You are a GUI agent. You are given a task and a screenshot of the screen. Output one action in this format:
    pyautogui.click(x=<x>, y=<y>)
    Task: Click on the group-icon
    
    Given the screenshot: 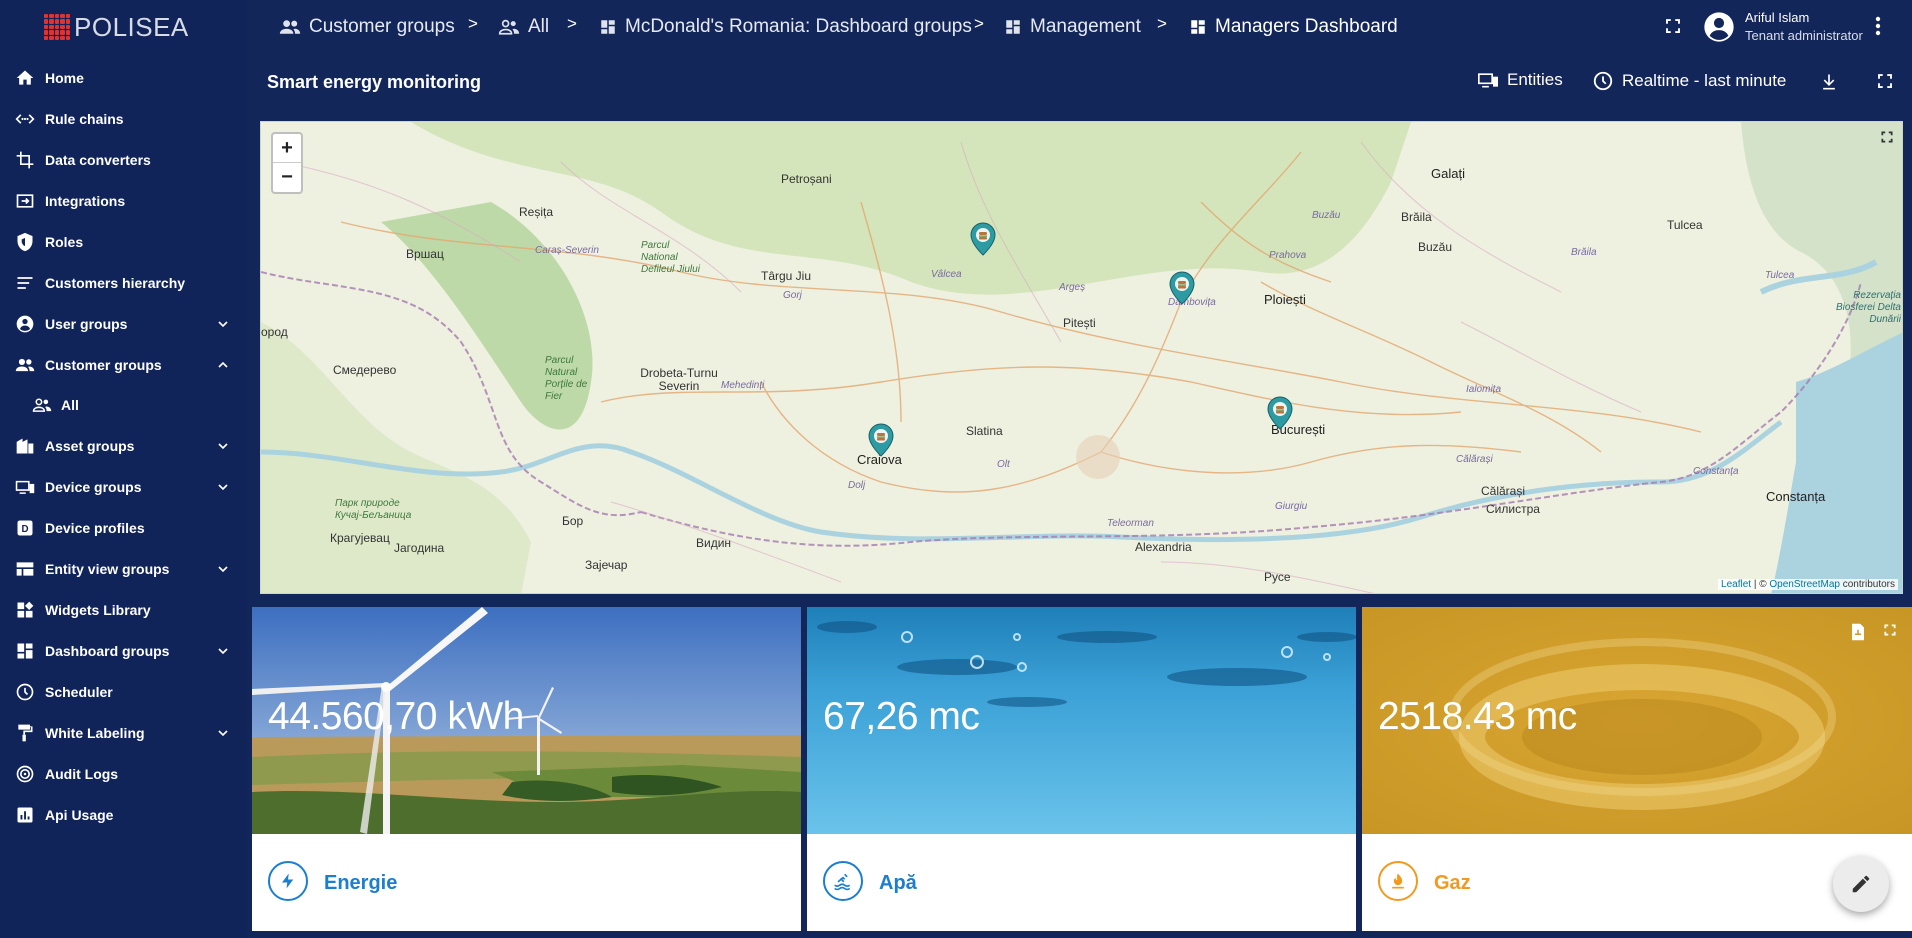 What is the action you would take?
    pyautogui.click(x=509, y=27)
    